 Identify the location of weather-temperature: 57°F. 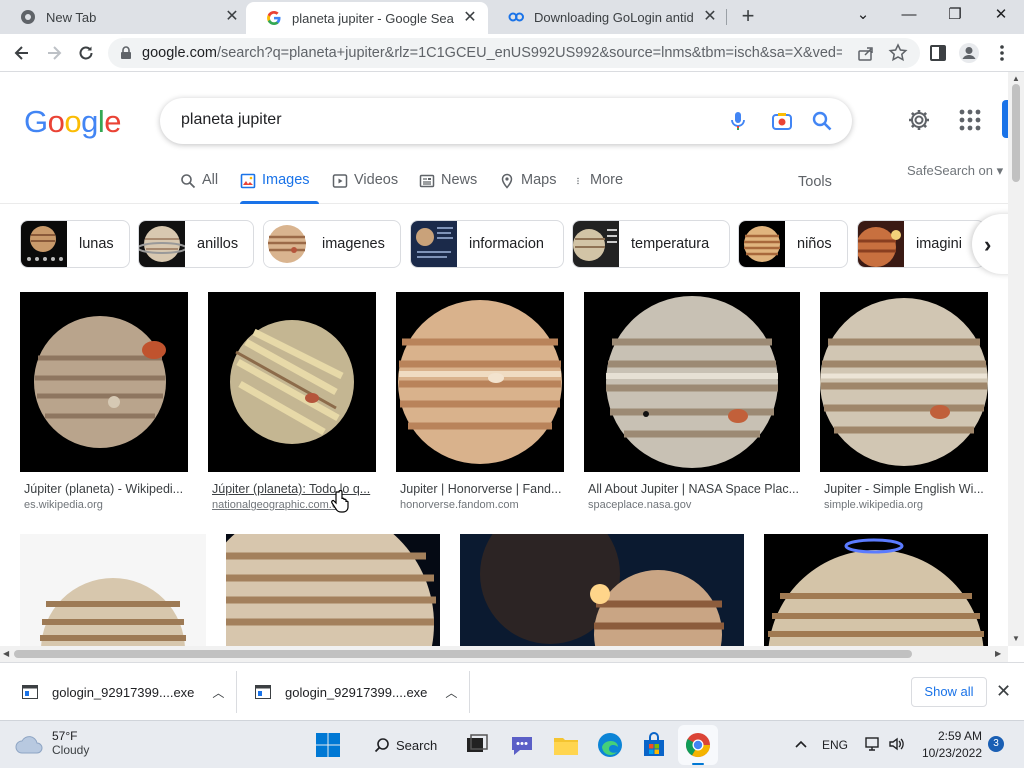
(65, 736).